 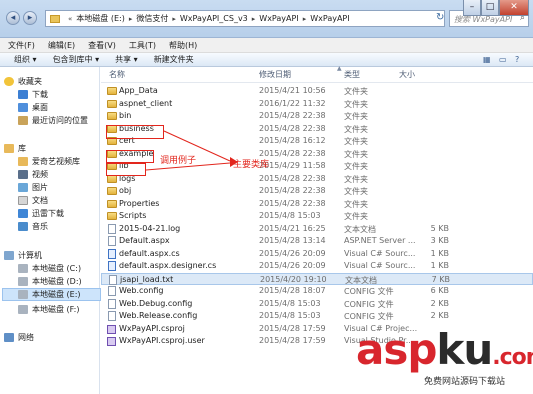 I want to click on nav-computer: 计算机, so click(x=53, y=255).